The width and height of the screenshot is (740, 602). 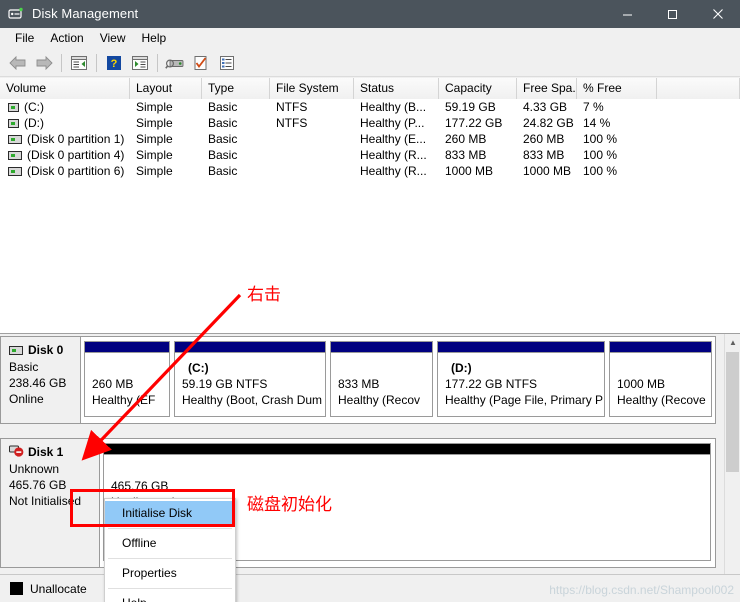 What do you see at coordinates (717, 14) in the screenshot?
I see `close-button` at bounding box center [717, 14].